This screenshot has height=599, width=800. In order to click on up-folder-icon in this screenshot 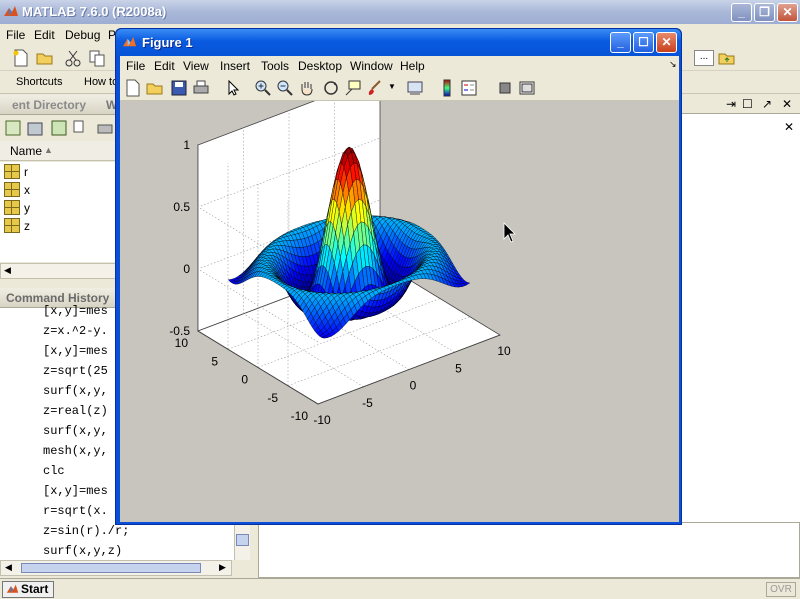, I will do `click(727, 58)`.